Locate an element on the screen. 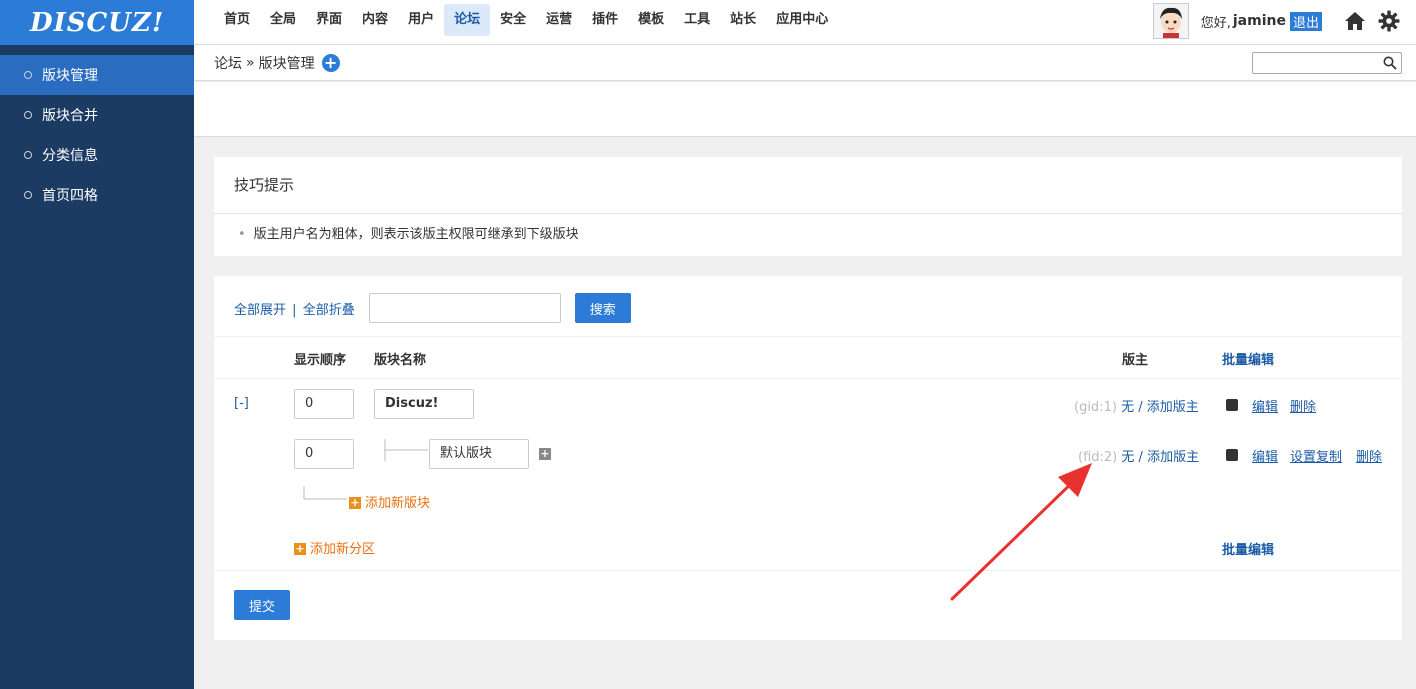 The height and width of the screenshot is (689, 1416). category-name-input: Discuz! is located at coordinates (424, 404).